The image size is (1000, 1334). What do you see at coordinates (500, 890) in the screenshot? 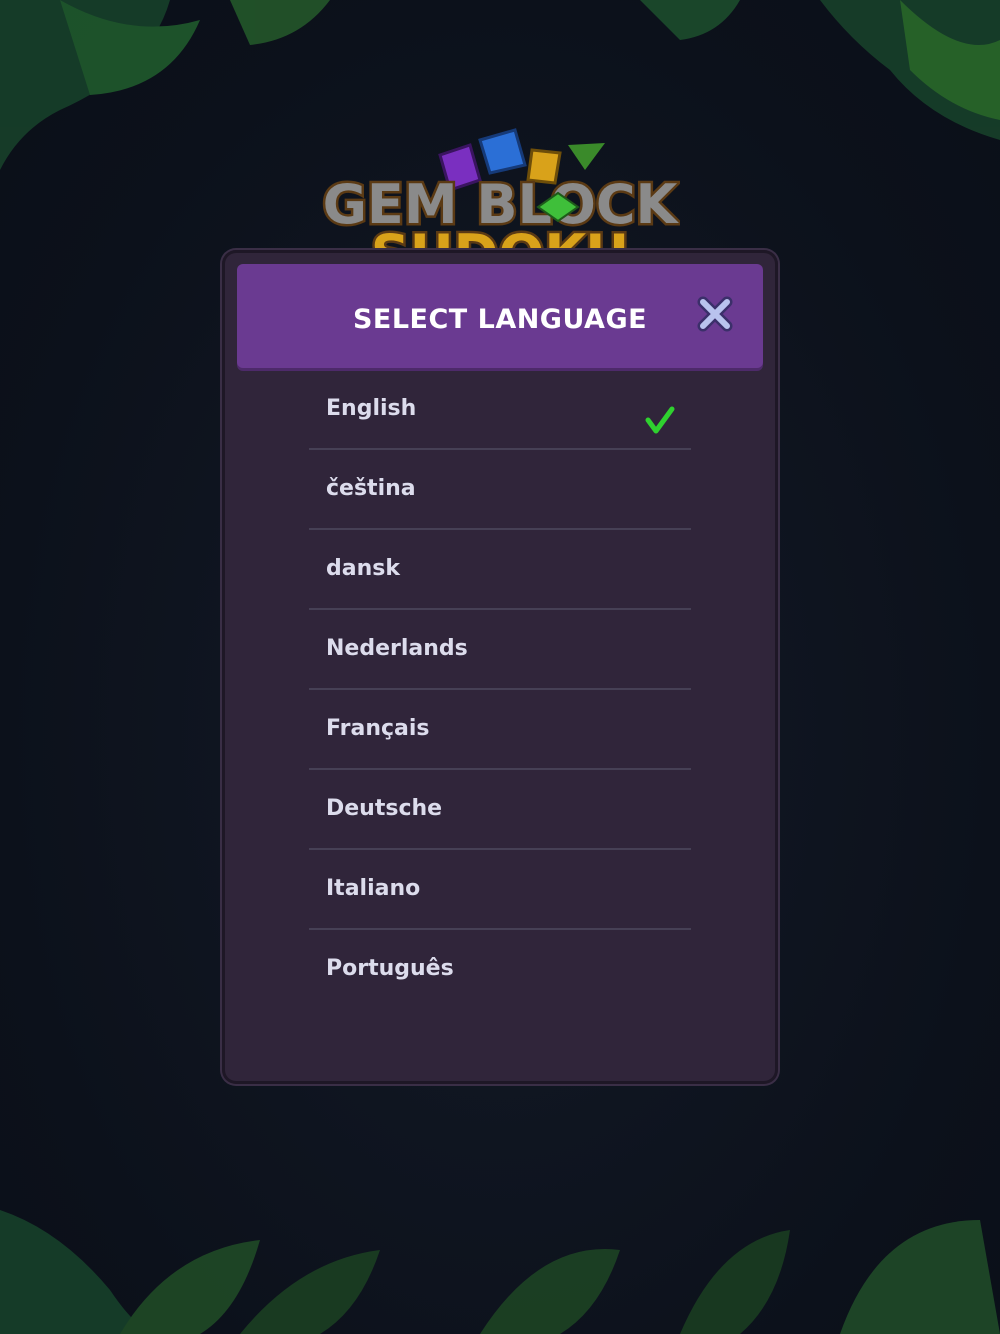
I see `language-item-italiano: Italiano` at bounding box center [500, 890].